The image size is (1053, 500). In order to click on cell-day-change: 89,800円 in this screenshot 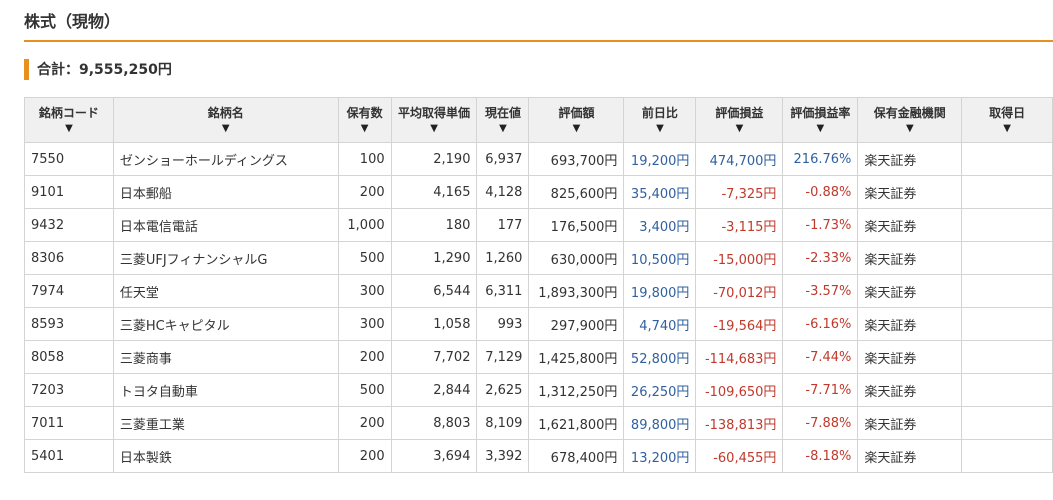, I will do `click(660, 423)`.